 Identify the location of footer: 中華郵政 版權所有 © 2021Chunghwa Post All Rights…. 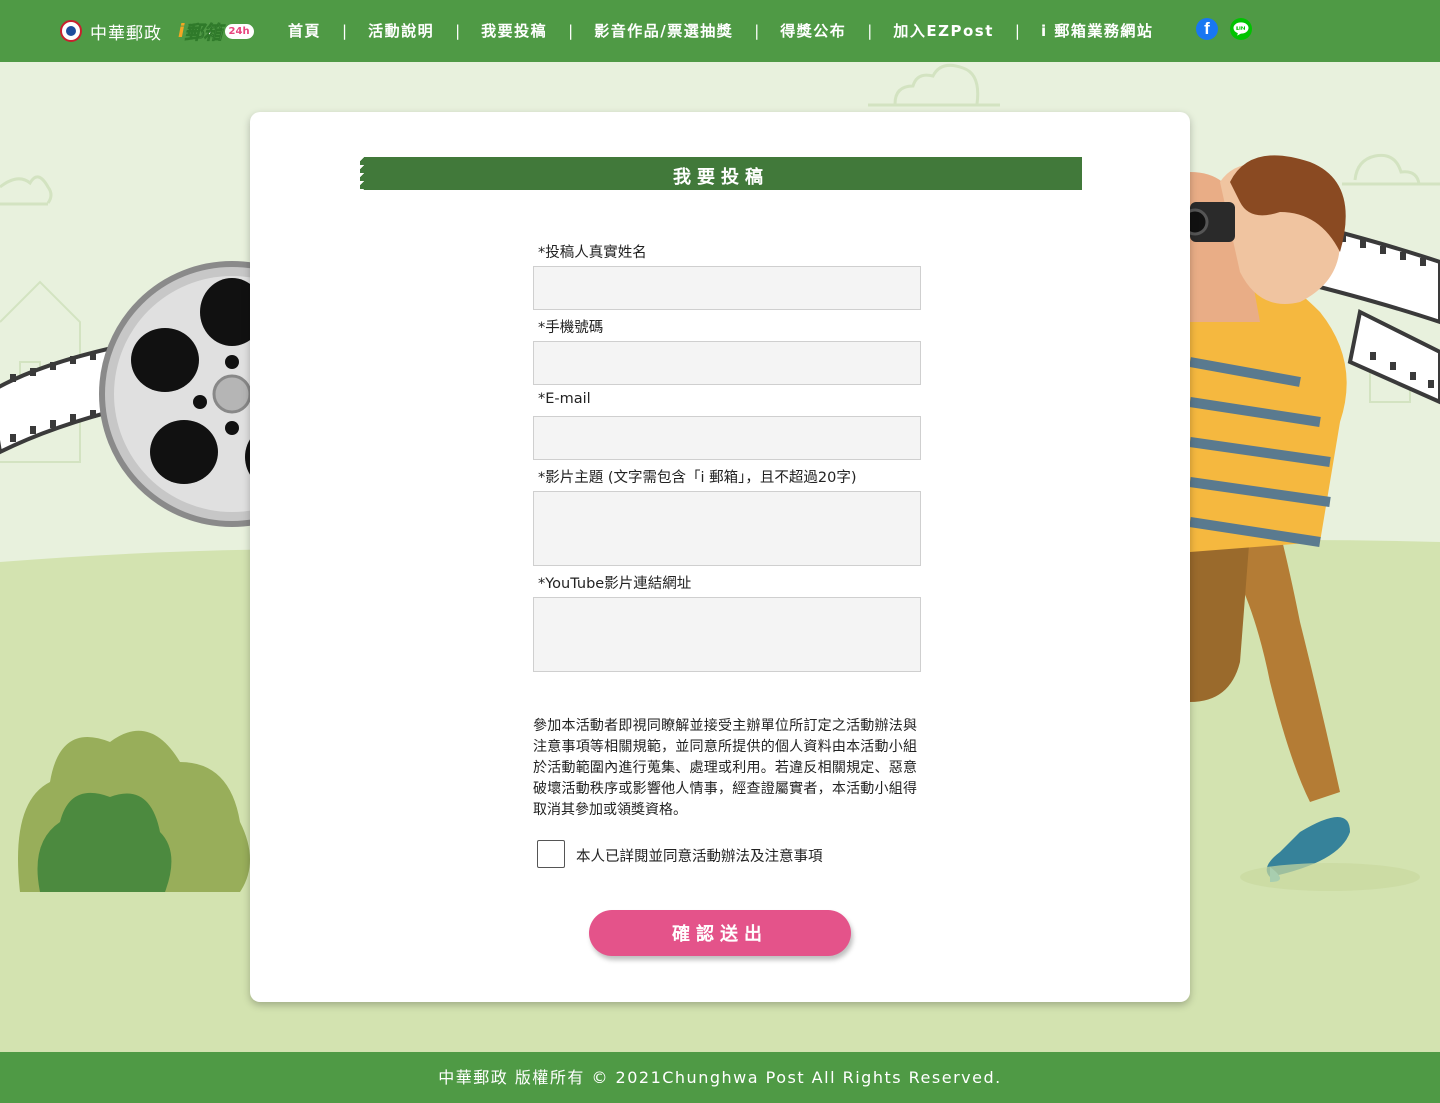
(720, 1077).